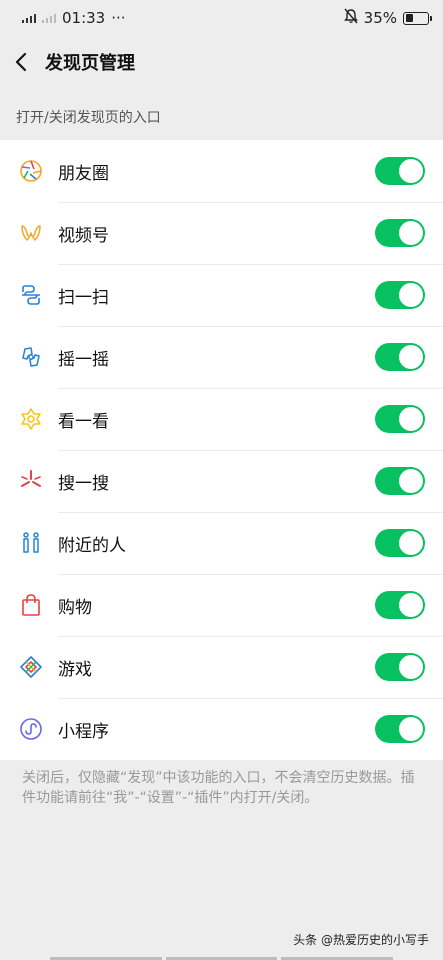 The image size is (443, 960). Describe the element at coordinates (417, 18) in the screenshot. I see `battery-icon` at that location.